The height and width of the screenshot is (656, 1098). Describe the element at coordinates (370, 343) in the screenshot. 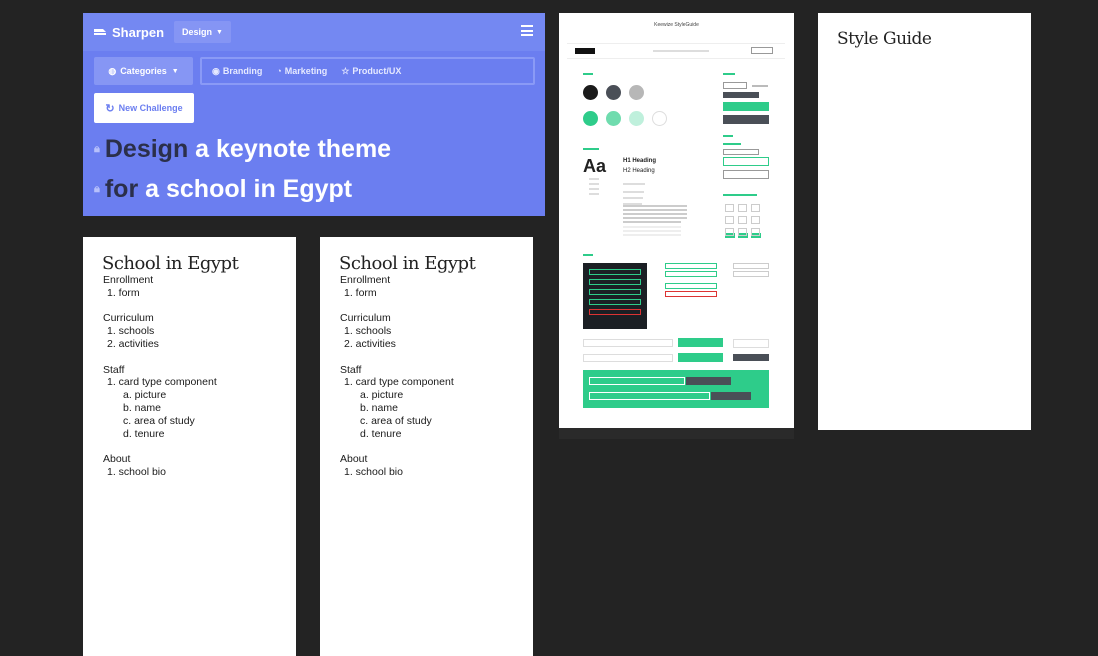

I see `list-item: 2. activities` at that location.